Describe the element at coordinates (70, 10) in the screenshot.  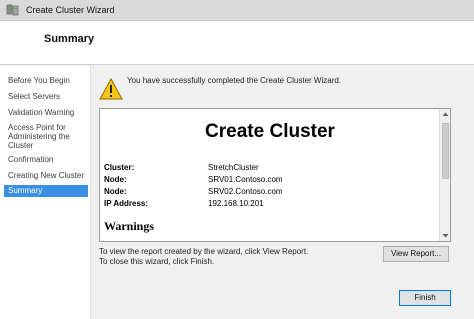
I see `window-title: Create Cluster Wizard` at that location.